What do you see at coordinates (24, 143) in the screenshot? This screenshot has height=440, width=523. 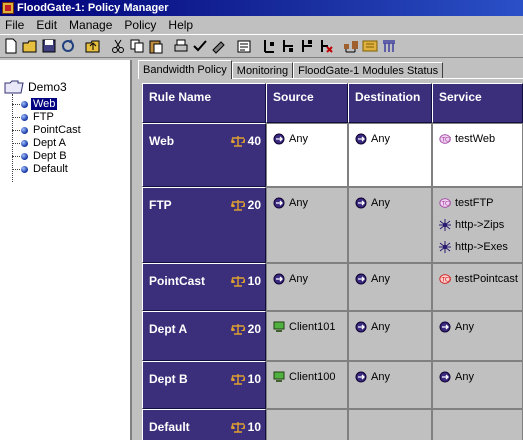 I see `rule-node-icon` at bounding box center [24, 143].